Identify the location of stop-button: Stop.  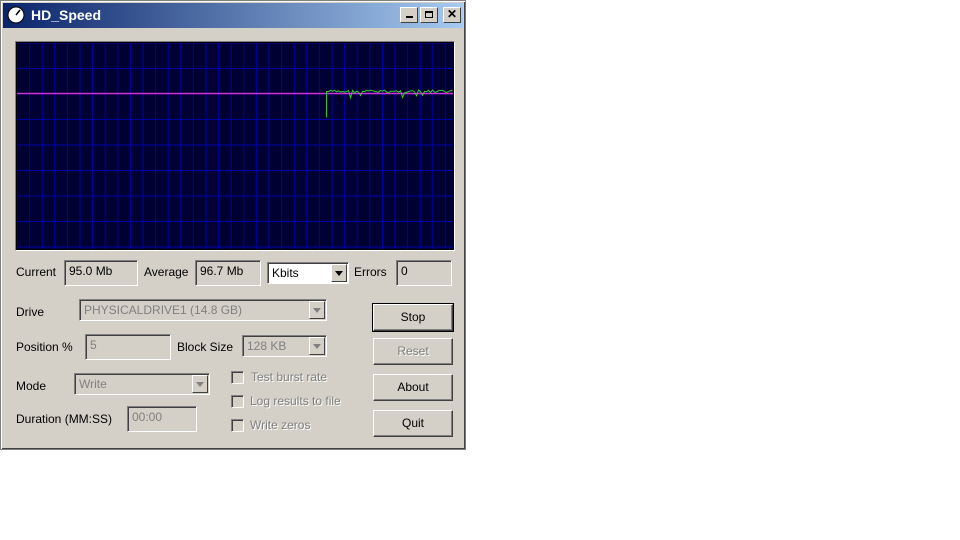
(413, 317).